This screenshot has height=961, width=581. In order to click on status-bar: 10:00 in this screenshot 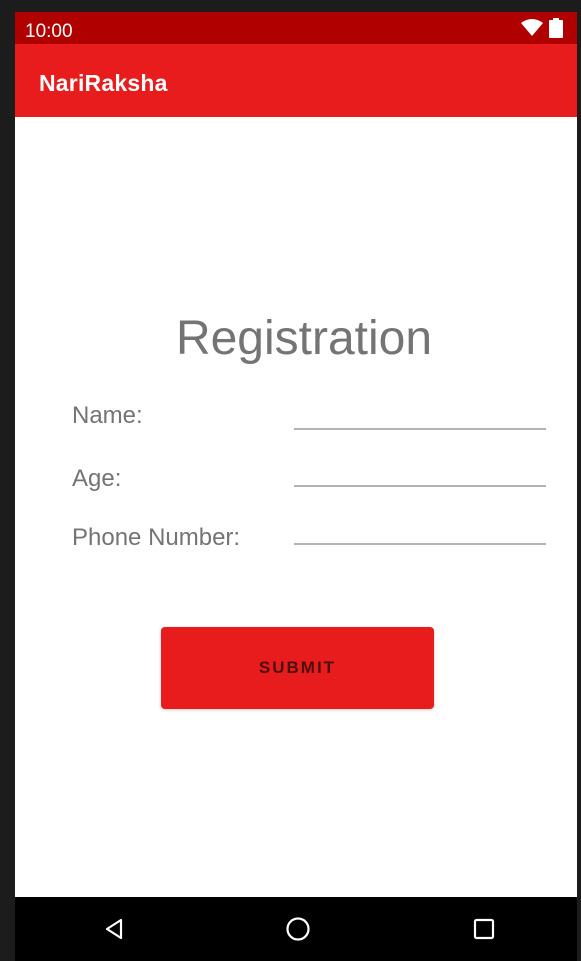, I will do `click(296, 28)`.